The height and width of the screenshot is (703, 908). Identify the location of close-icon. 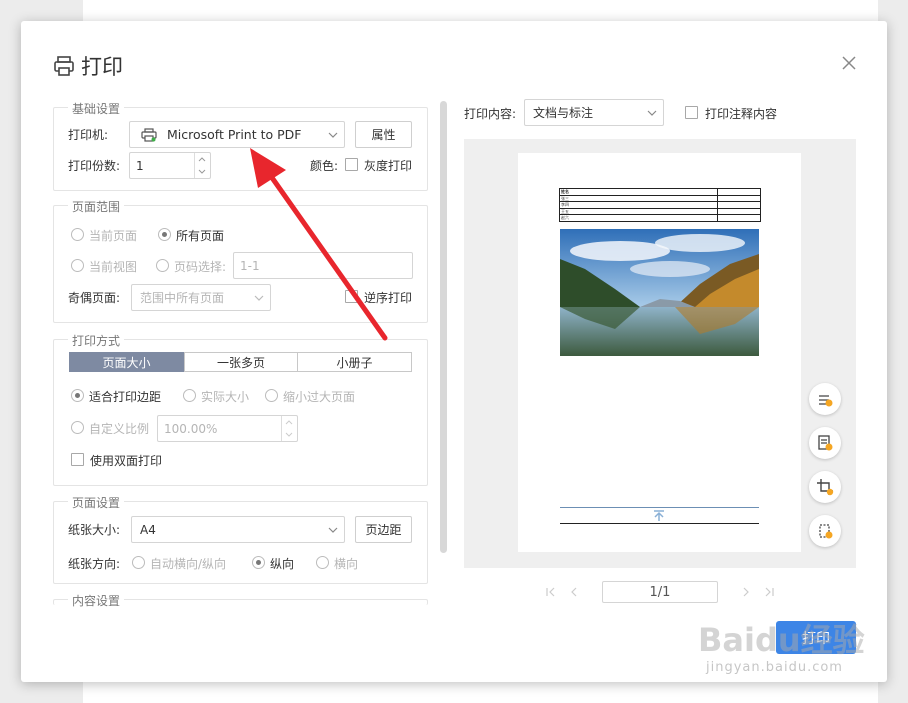
(849, 63).